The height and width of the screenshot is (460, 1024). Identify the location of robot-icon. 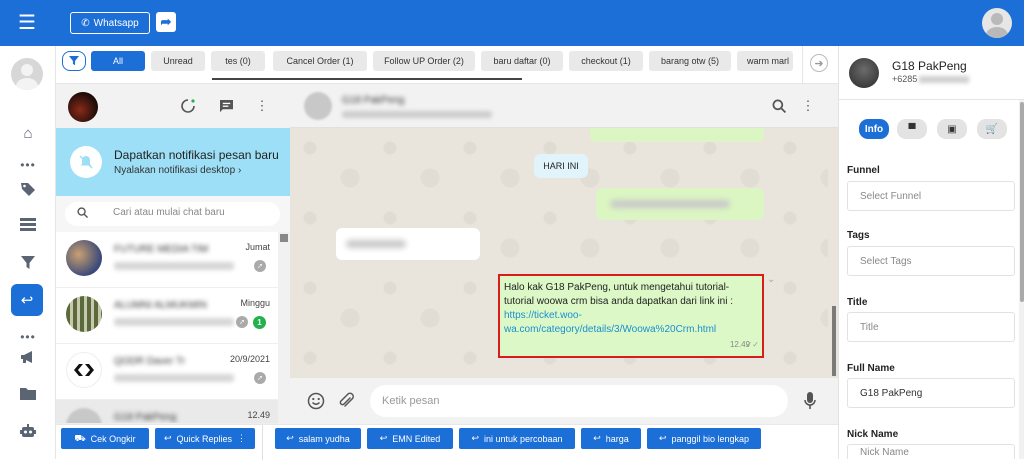
(28, 431).